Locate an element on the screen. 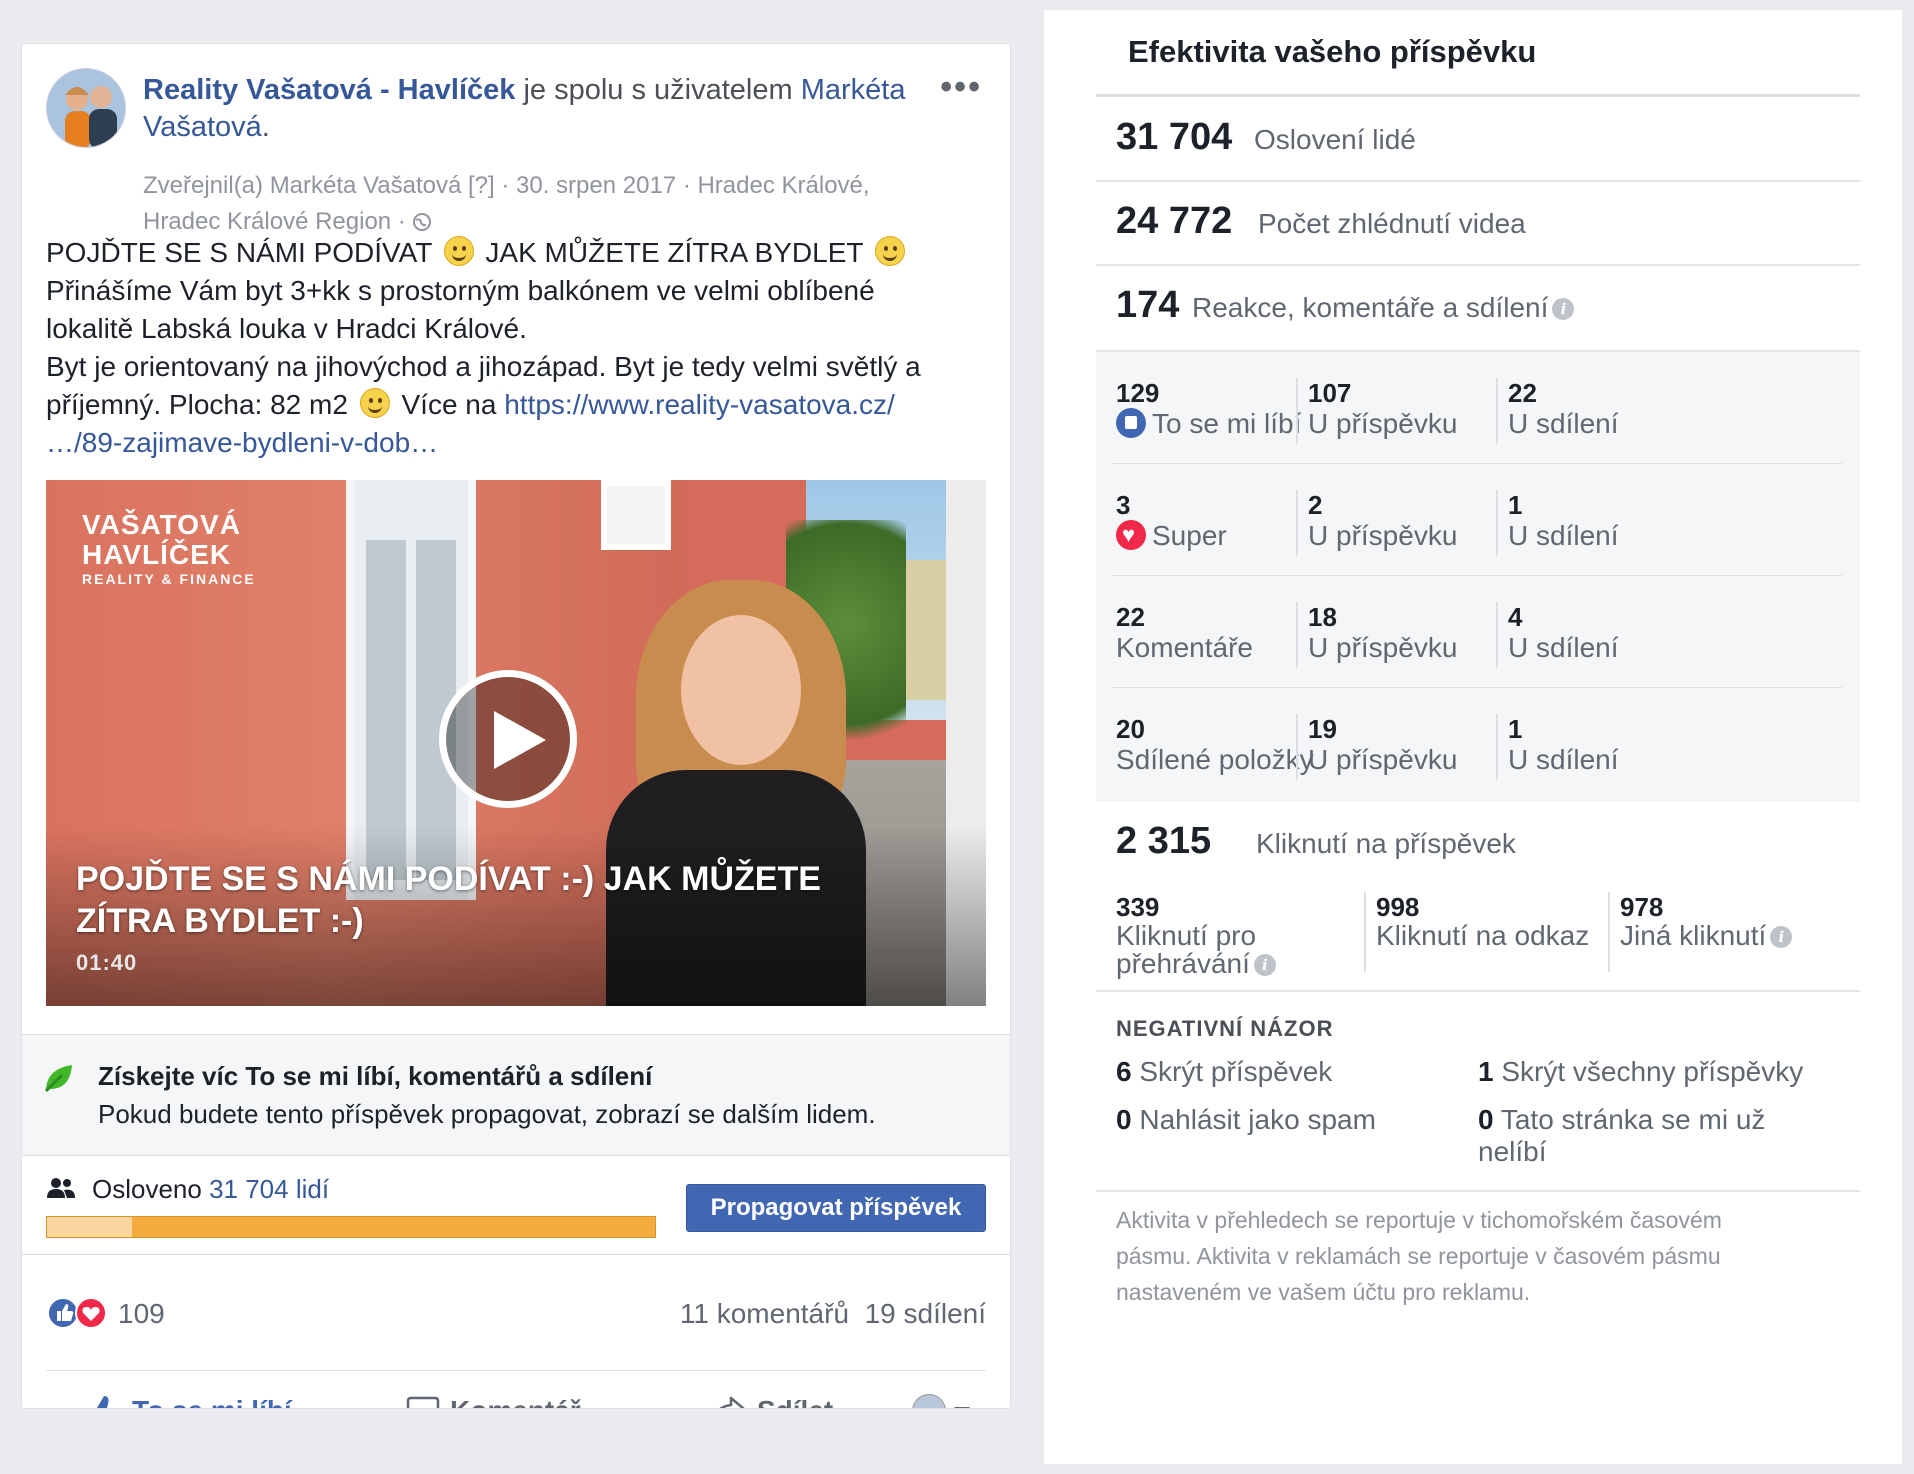  globe-icon is located at coordinates (422, 221).